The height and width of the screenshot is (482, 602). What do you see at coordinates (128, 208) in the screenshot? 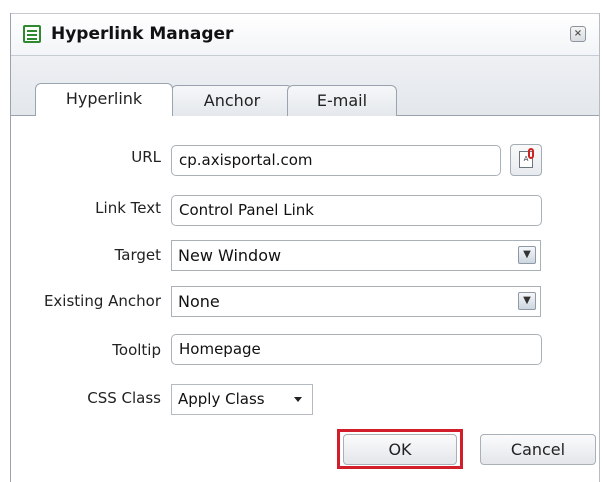
I see `link-text-label: Link Text` at bounding box center [128, 208].